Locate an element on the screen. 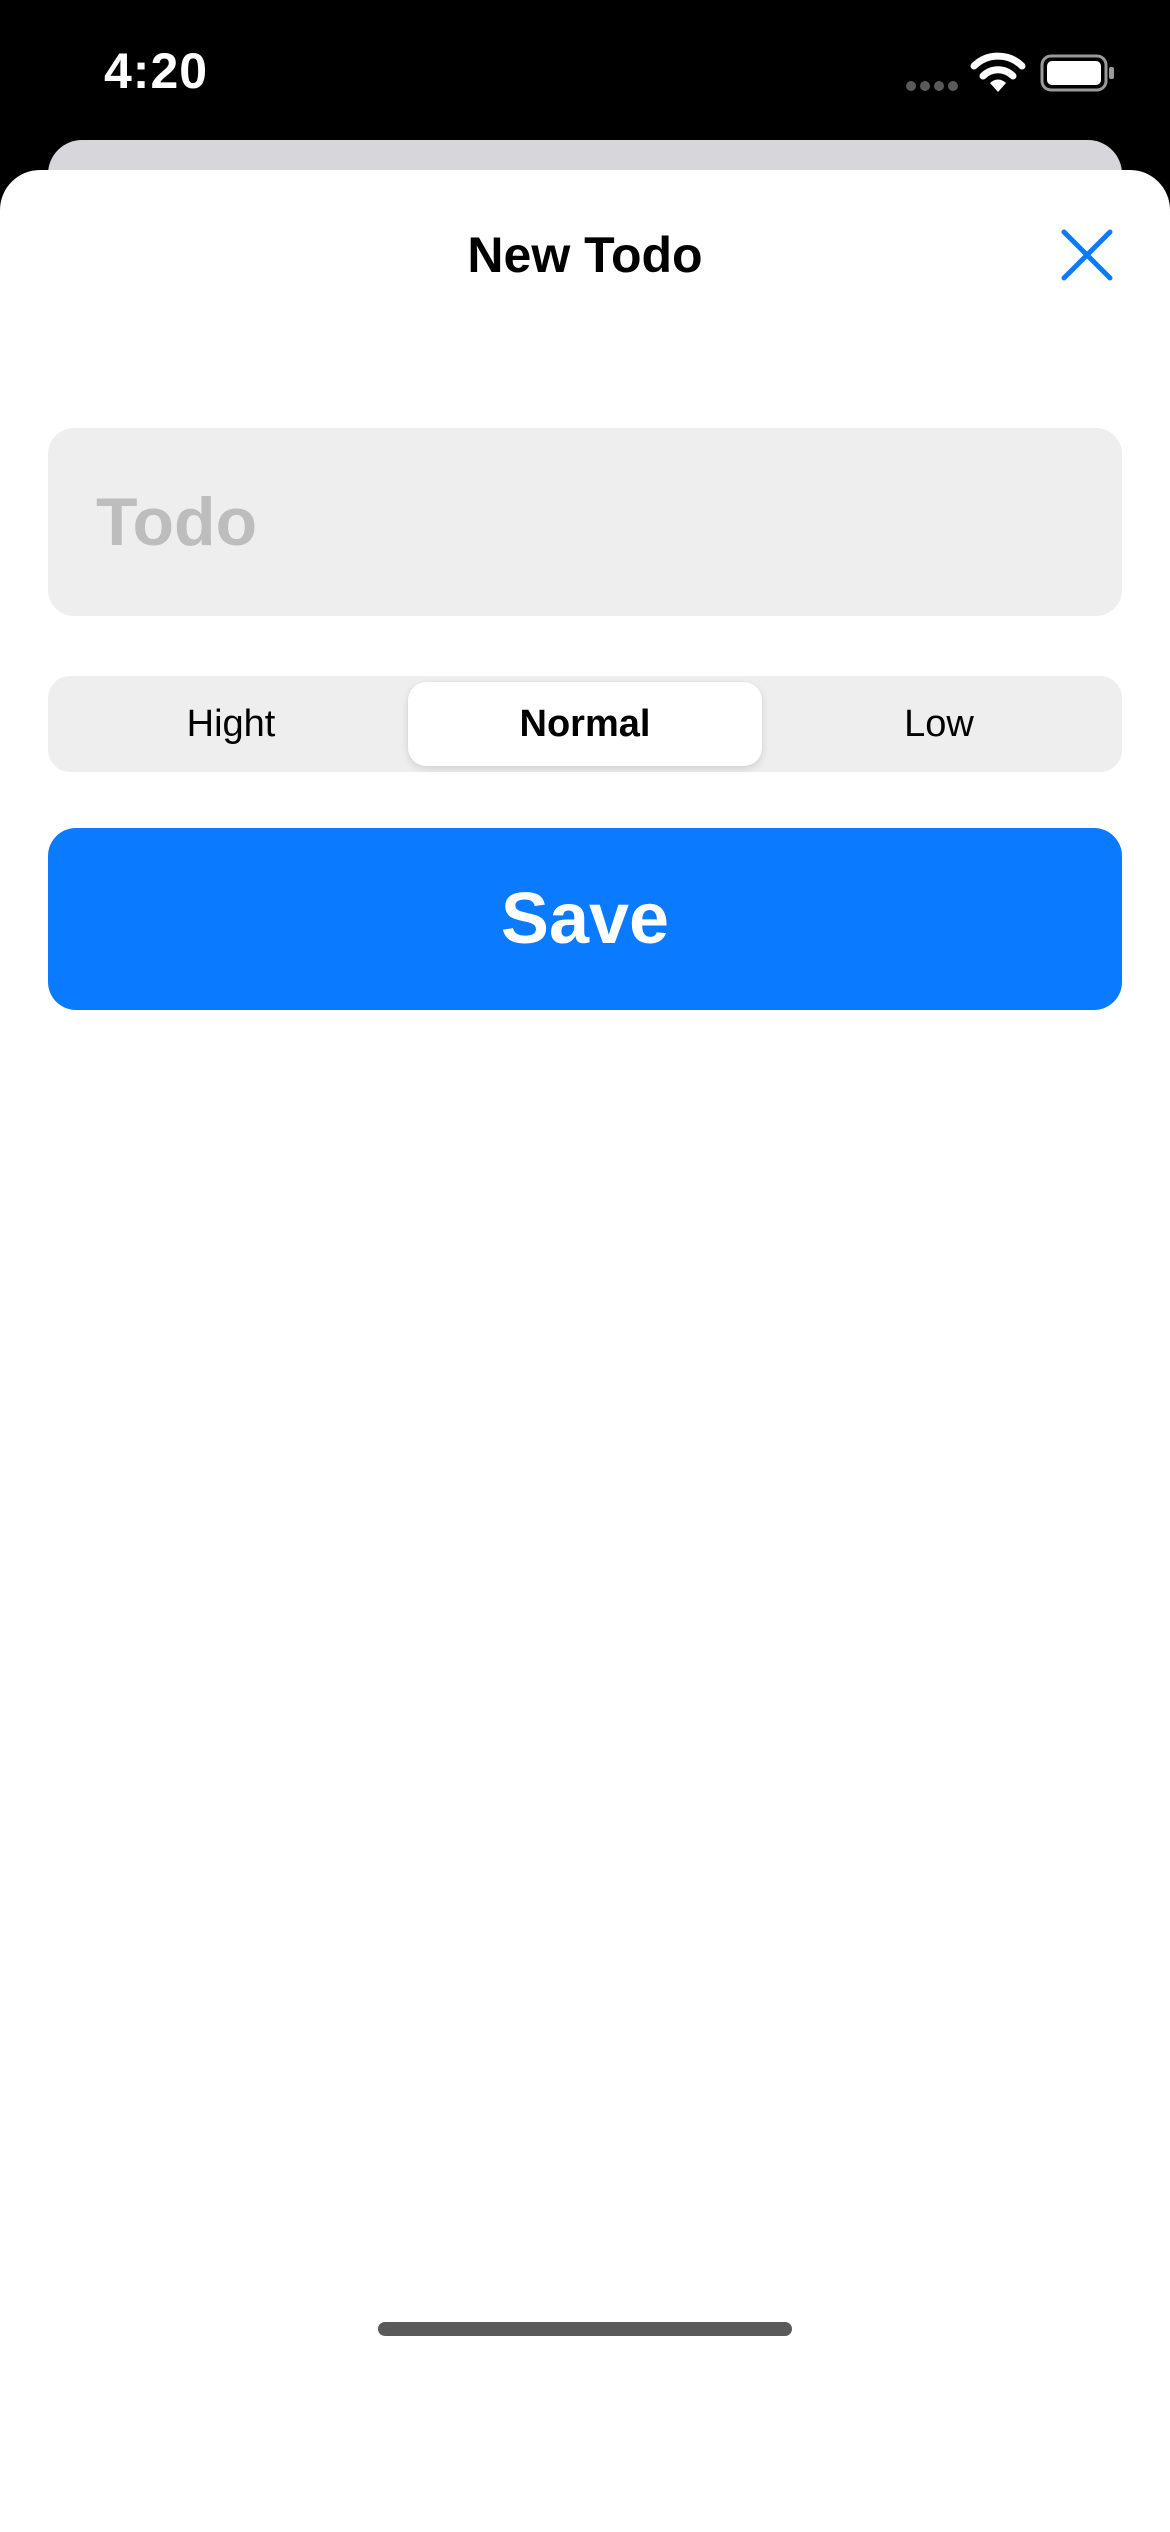 The width and height of the screenshot is (1170, 2532). todo-field is located at coordinates (585, 522).